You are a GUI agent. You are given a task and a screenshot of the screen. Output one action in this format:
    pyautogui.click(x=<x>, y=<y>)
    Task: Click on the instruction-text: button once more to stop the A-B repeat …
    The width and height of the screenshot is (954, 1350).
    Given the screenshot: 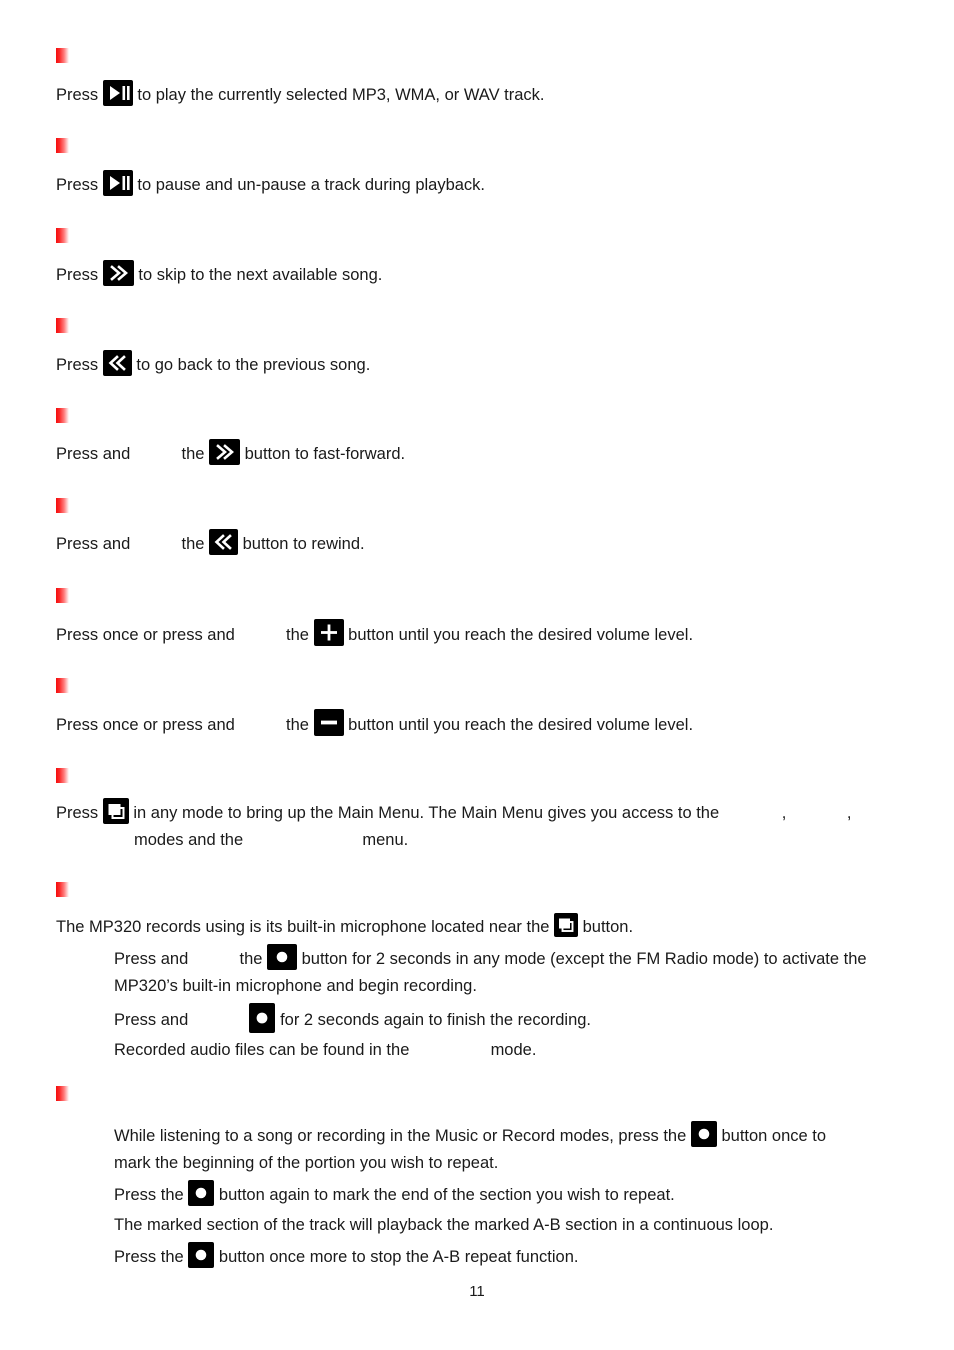 What is the action you would take?
    pyautogui.click(x=398, y=1257)
    